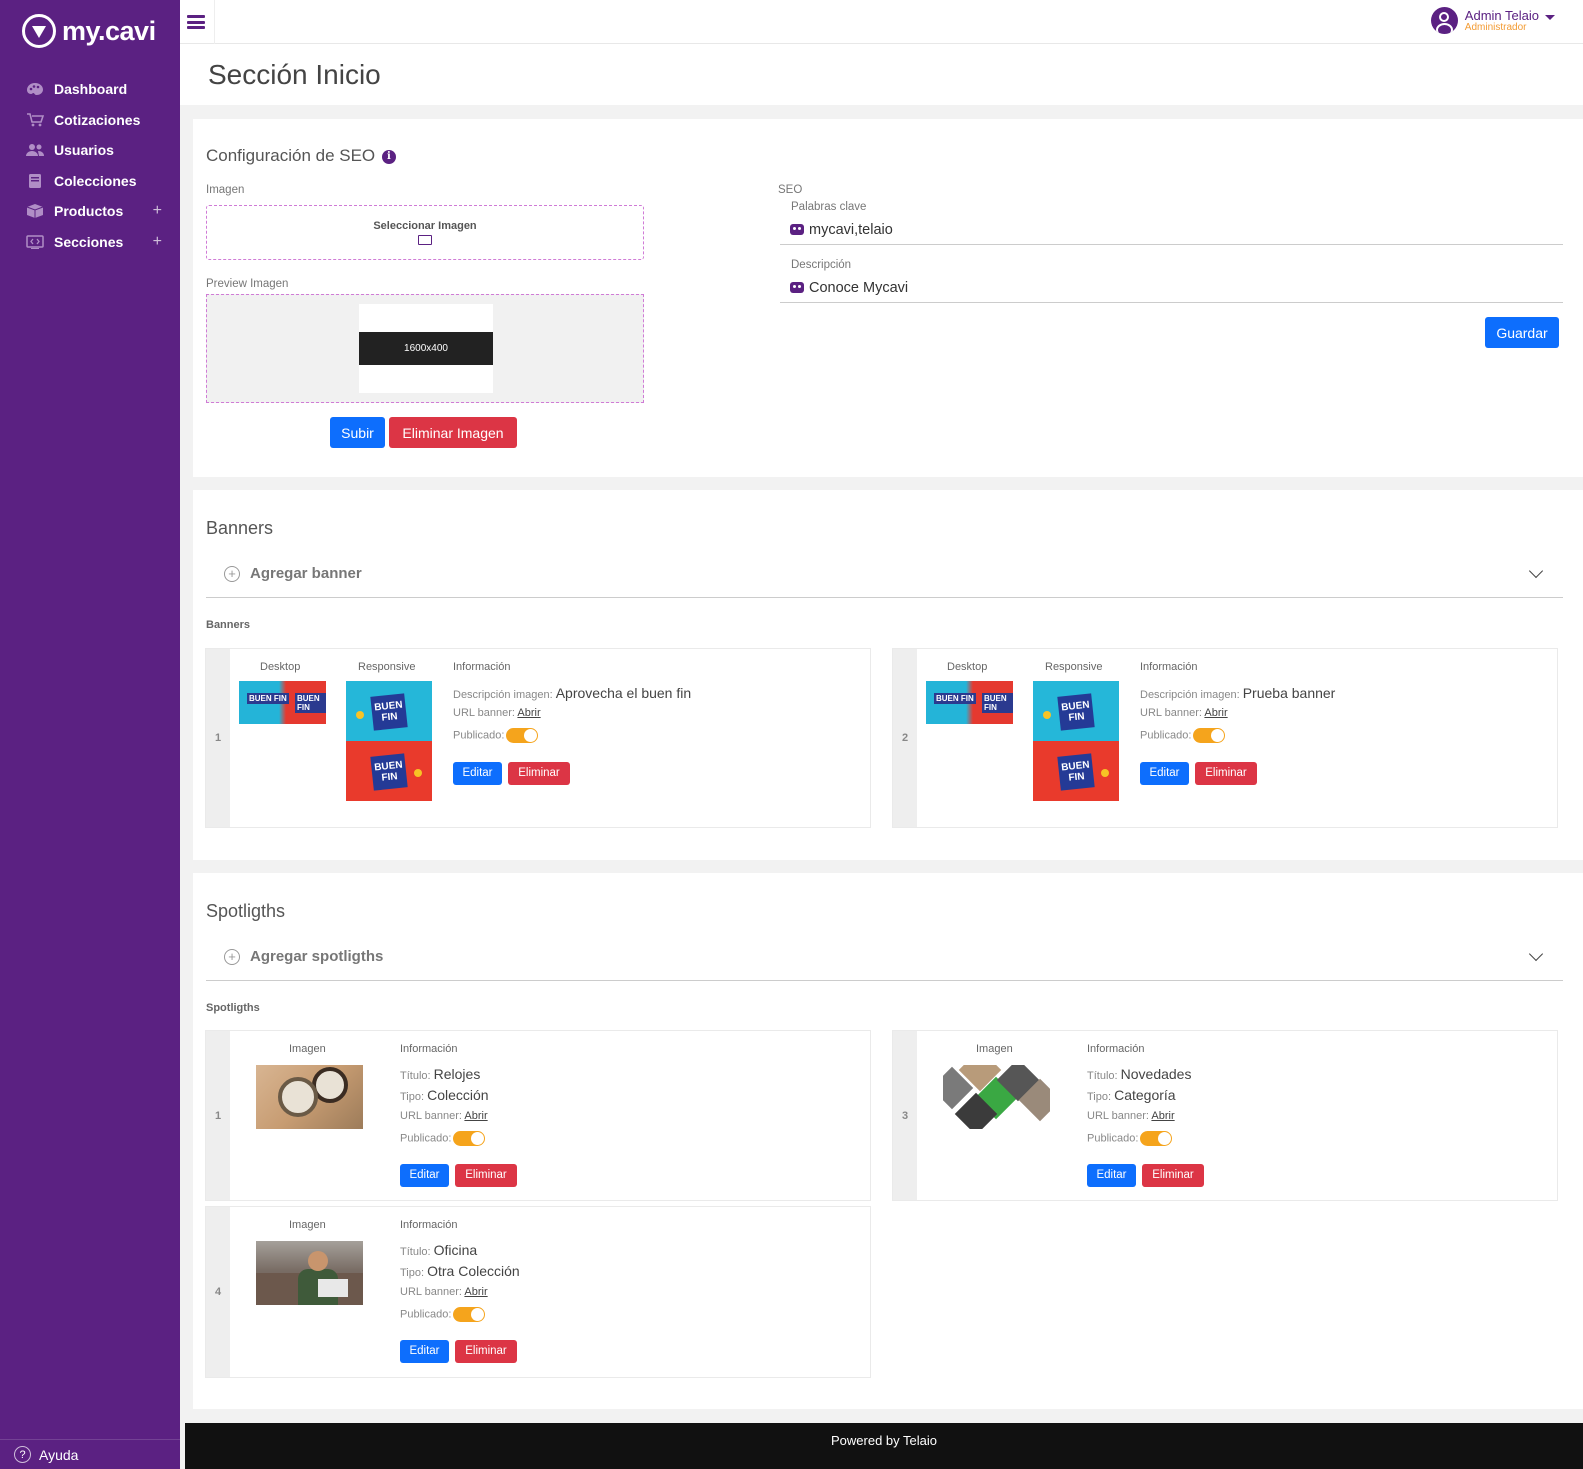 The width and height of the screenshot is (1583, 1469). Describe the element at coordinates (317, 956) in the screenshot. I see `add-spotlight-label: Agregar spotligths` at that location.